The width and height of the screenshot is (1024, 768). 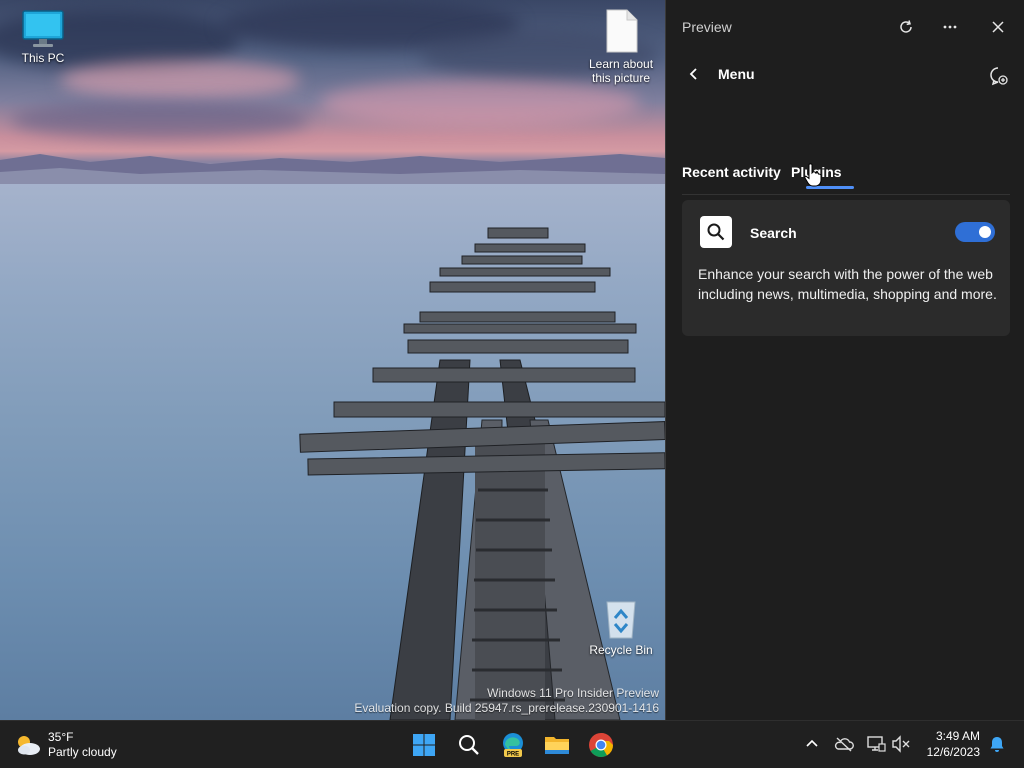 I want to click on file-explorer-icon, so click(x=557, y=745).